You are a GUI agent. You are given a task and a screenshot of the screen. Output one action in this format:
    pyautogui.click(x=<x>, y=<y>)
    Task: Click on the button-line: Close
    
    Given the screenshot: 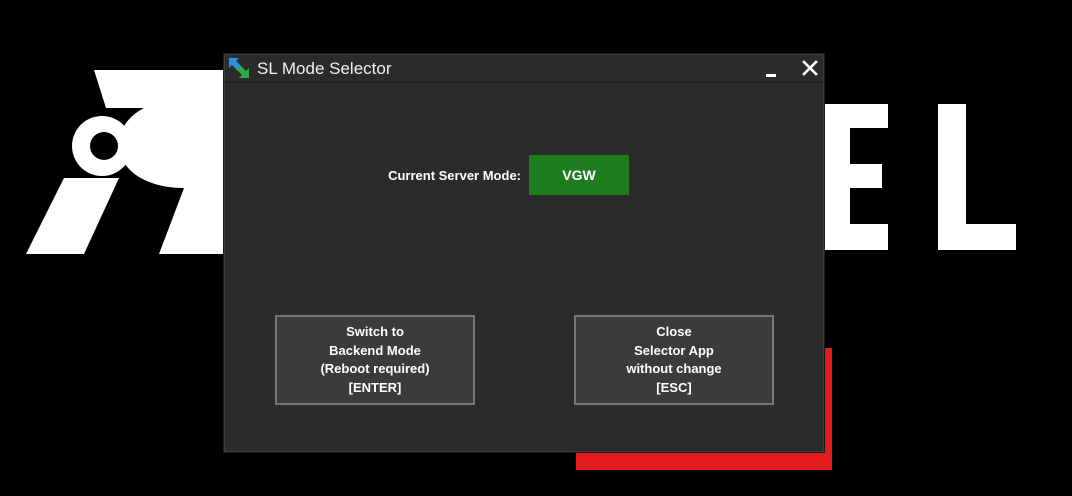 What is the action you would take?
    pyautogui.click(x=674, y=331)
    